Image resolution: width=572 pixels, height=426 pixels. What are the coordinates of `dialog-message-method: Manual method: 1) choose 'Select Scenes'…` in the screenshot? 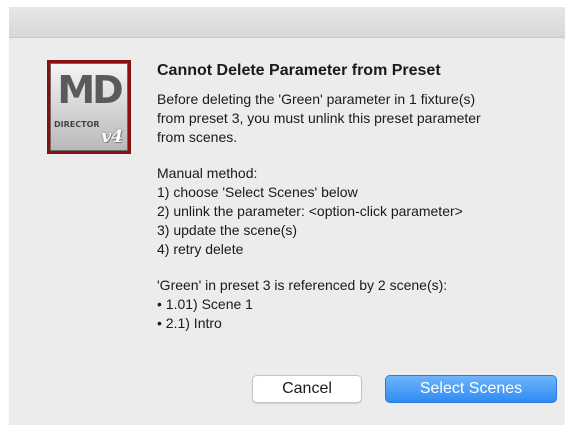 It's located at (310, 211).